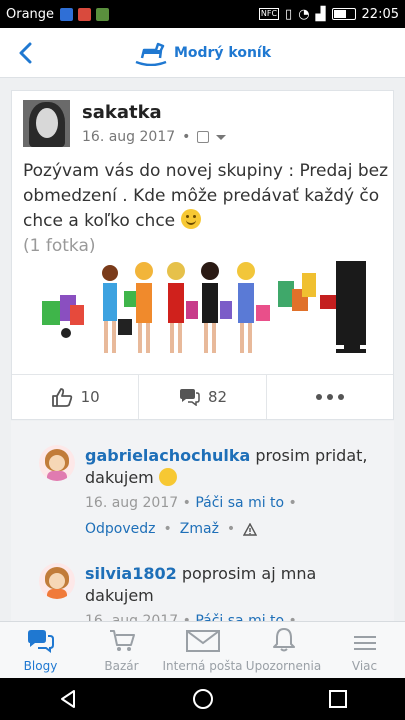  I want to click on author-name: sakatka, so click(154, 112).